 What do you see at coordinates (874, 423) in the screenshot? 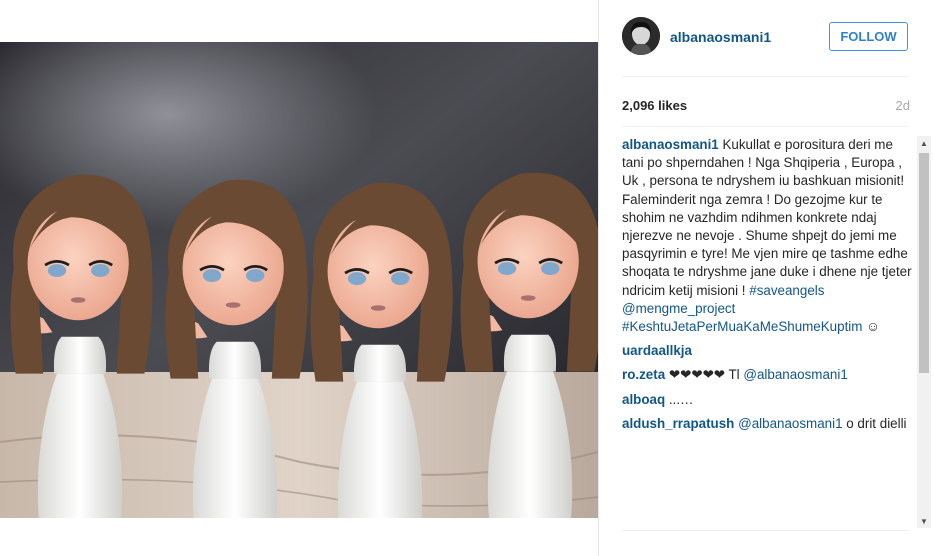
I see `comment-text: o drit dielli` at bounding box center [874, 423].